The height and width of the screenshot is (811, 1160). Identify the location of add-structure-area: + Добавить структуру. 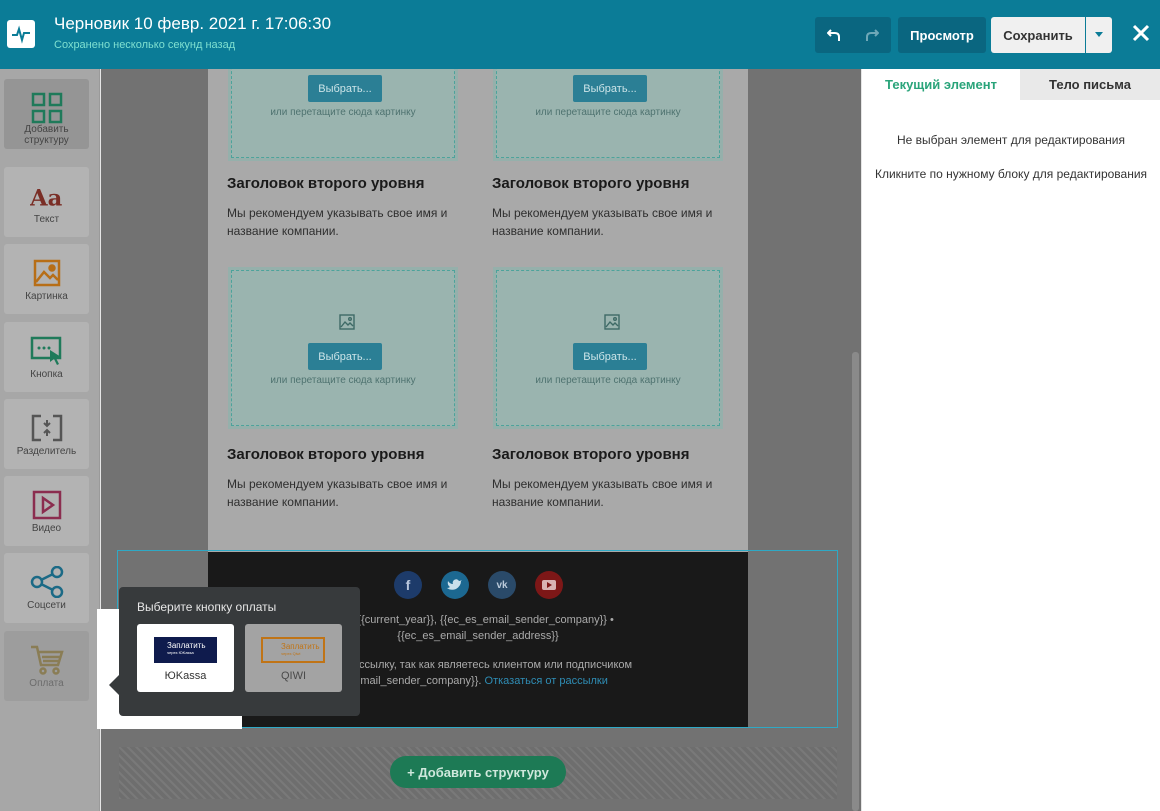
(478, 773).